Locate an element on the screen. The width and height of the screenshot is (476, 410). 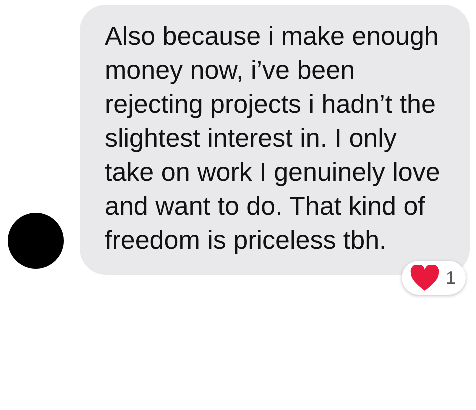
heart-icon is located at coordinates (425, 278).